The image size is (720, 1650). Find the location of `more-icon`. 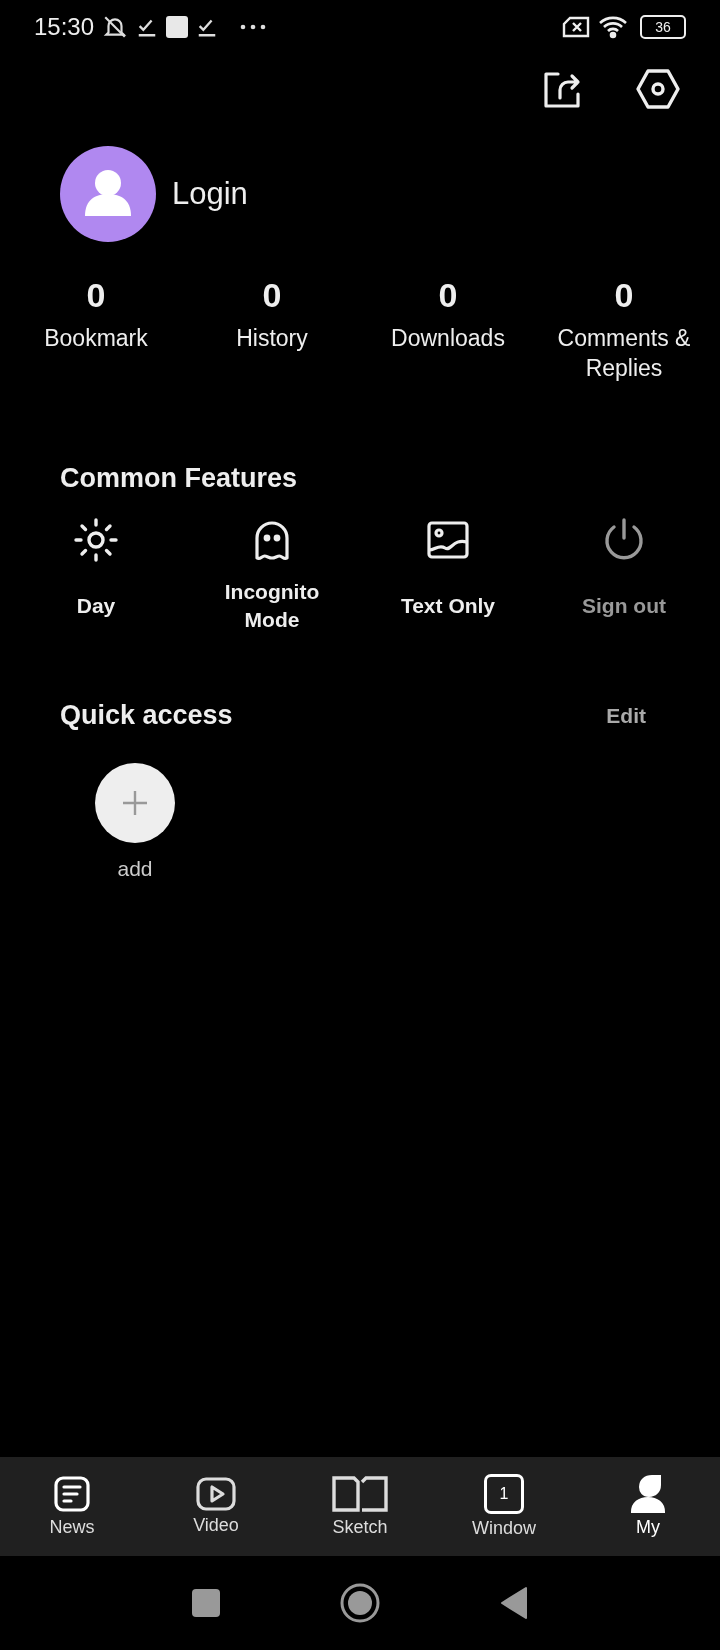

more-icon is located at coordinates (253, 27).